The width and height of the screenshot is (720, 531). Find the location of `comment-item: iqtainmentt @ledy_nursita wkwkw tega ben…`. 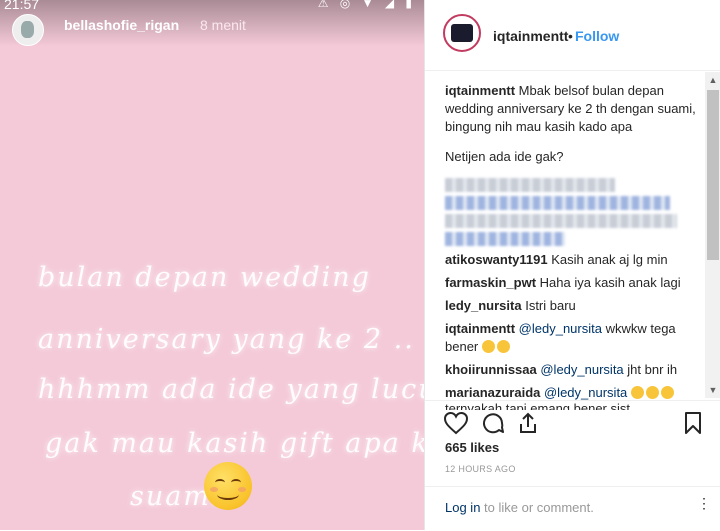

comment-item: iqtainmentt @ledy_nursita wkwkw tega ben… is located at coordinates (572, 338).